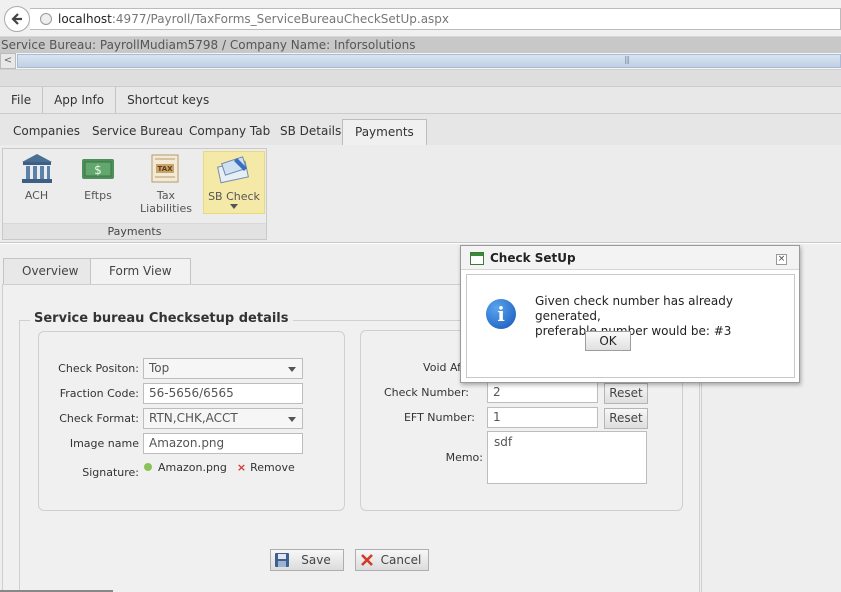  What do you see at coordinates (630, 258) in the screenshot?
I see `dialog-header: Check SetUp ×` at bounding box center [630, 258].